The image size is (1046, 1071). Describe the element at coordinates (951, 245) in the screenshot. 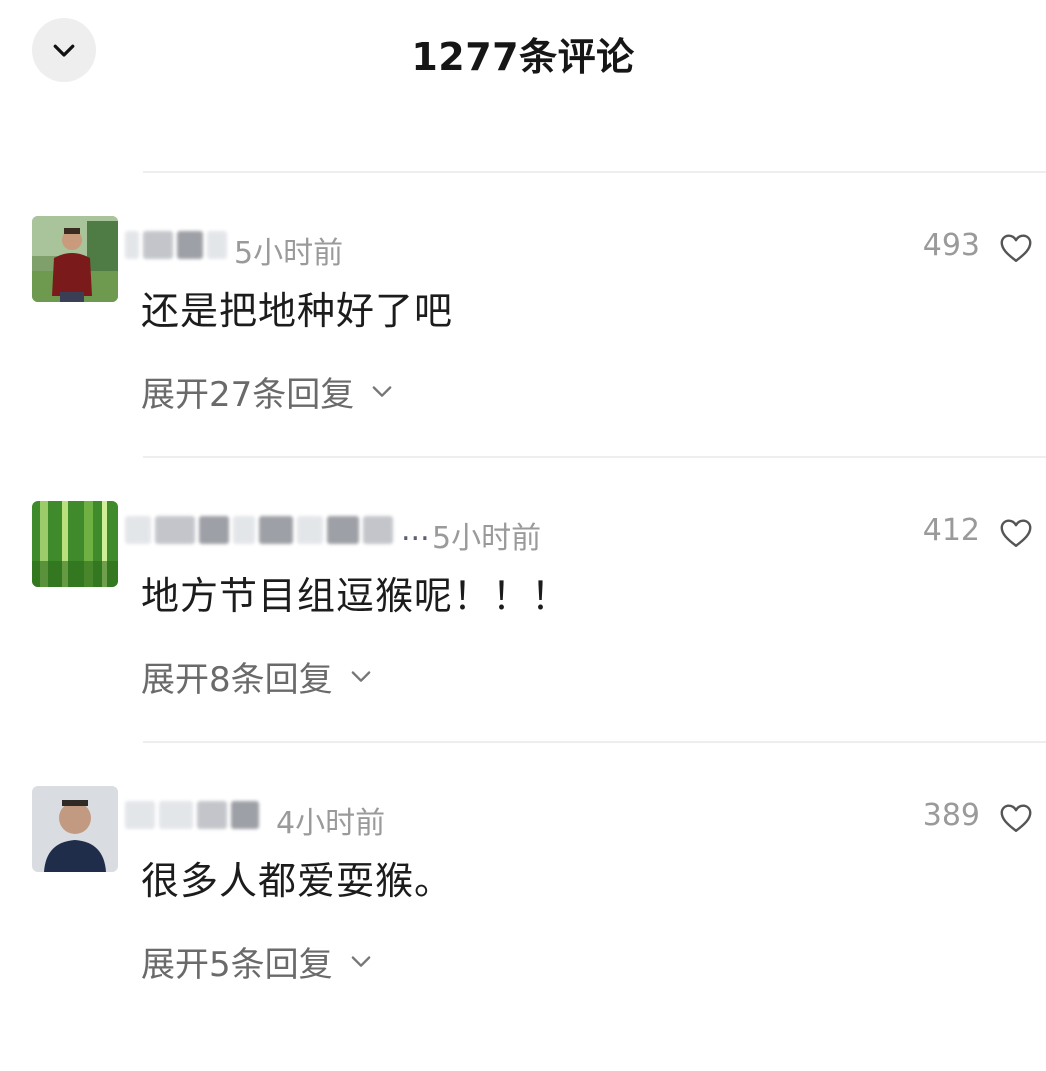

I see `like-count: 493` at that location.